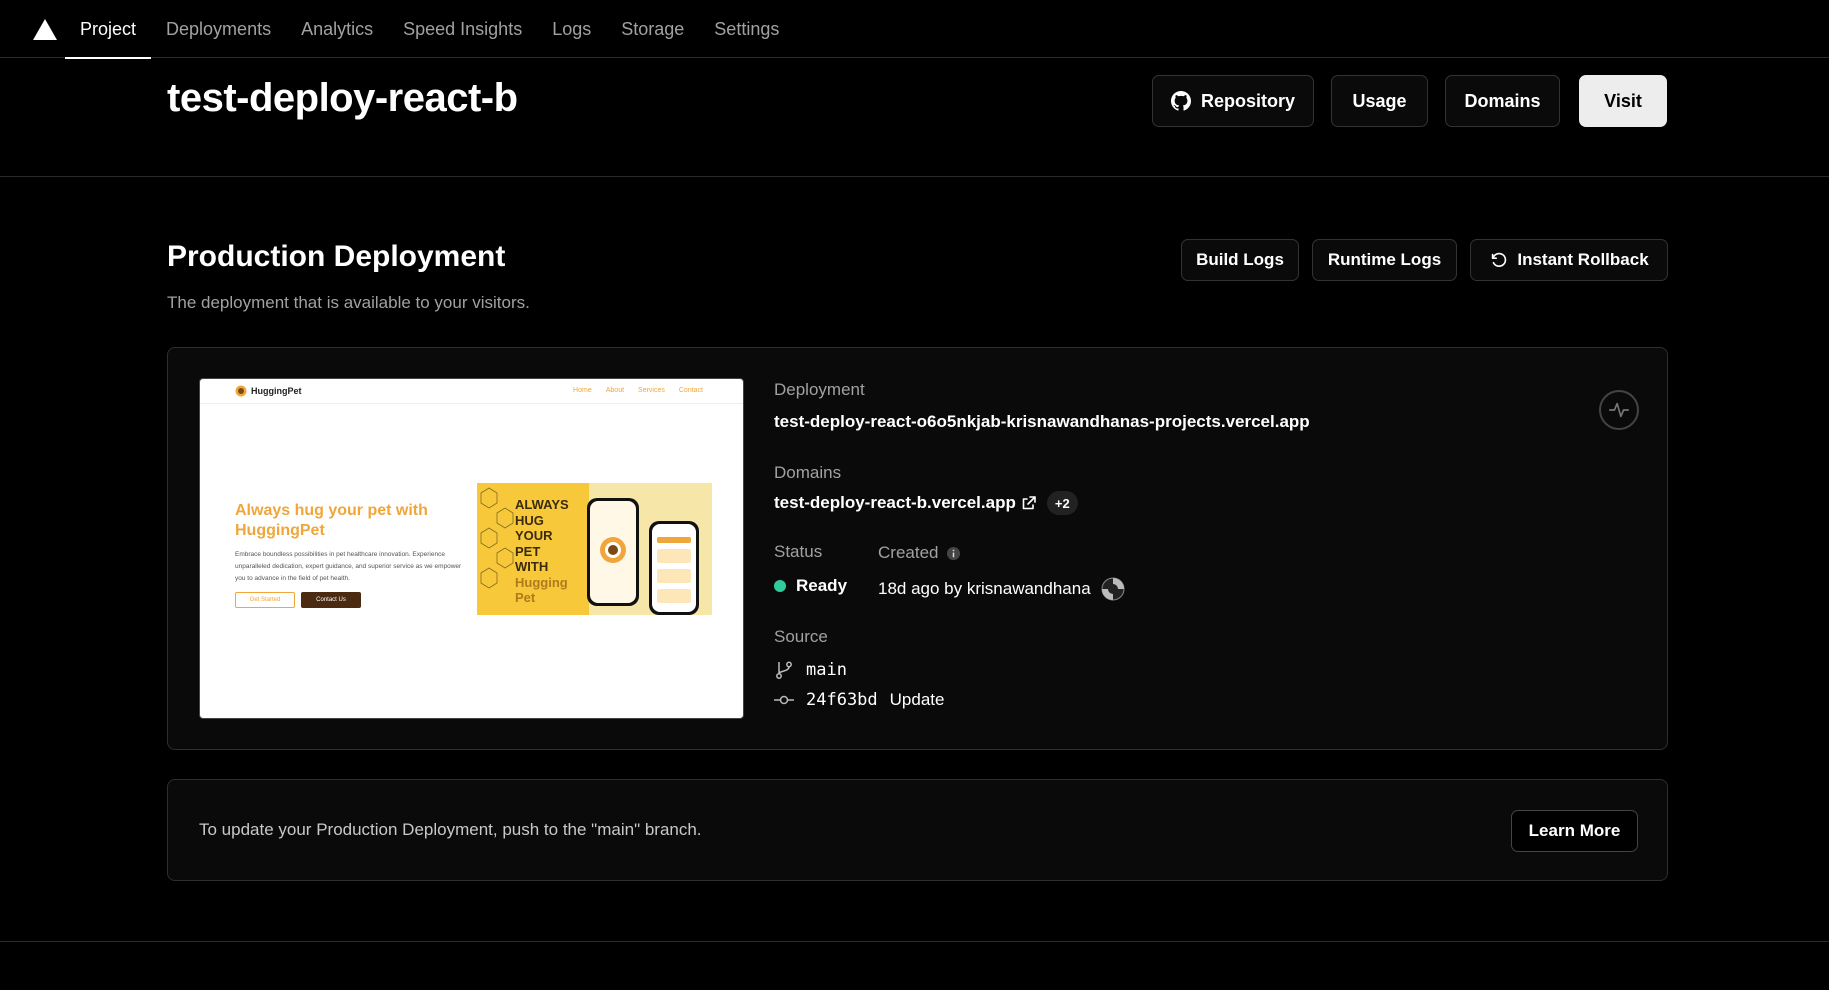 The width and height of the screenshot is (1829, 990). Describe the element at coordinates (1574, 831) in the screenshot. I see `learn-more-button: Learn More` at that location.